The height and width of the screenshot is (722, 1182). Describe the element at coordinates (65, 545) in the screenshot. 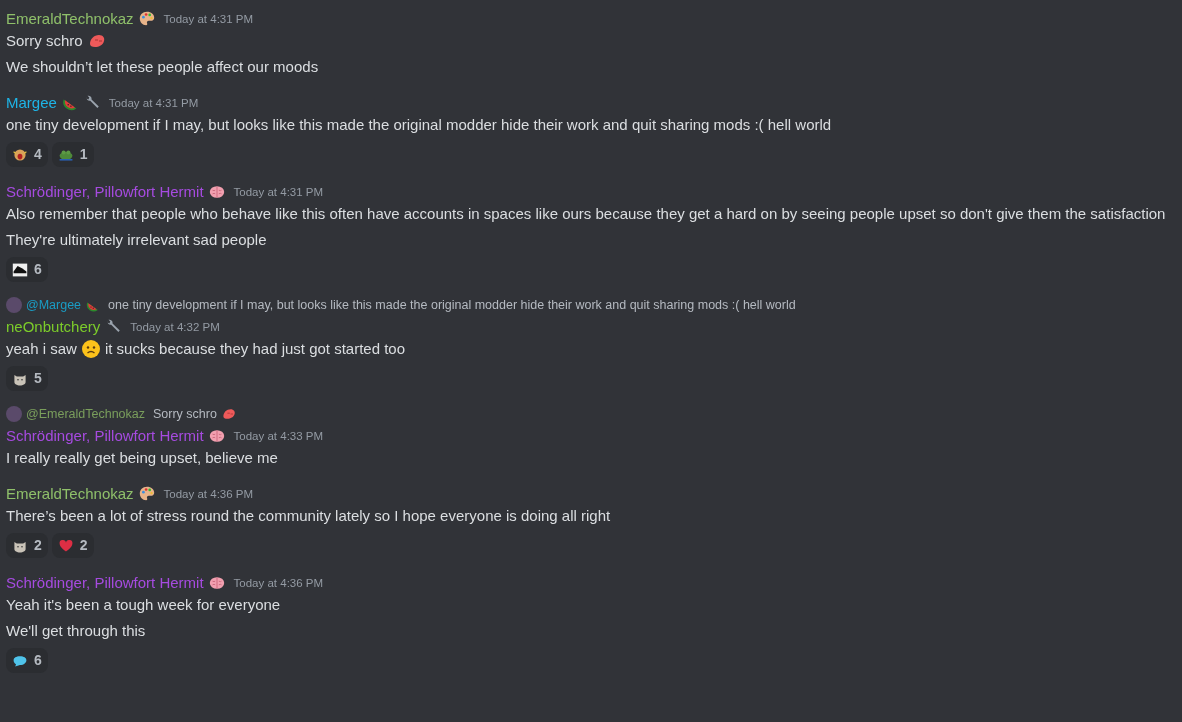

I see `heart-icon` at that location.